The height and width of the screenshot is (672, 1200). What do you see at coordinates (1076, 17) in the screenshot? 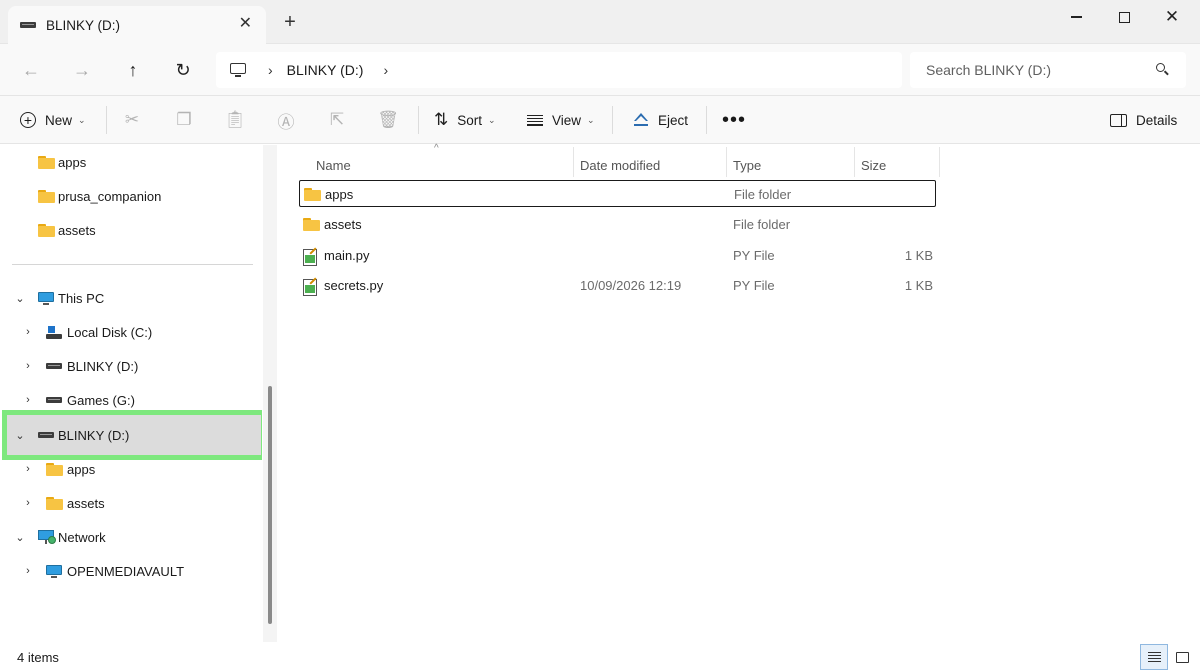
I see `minimize-button` at bounding box center [1076, 17].